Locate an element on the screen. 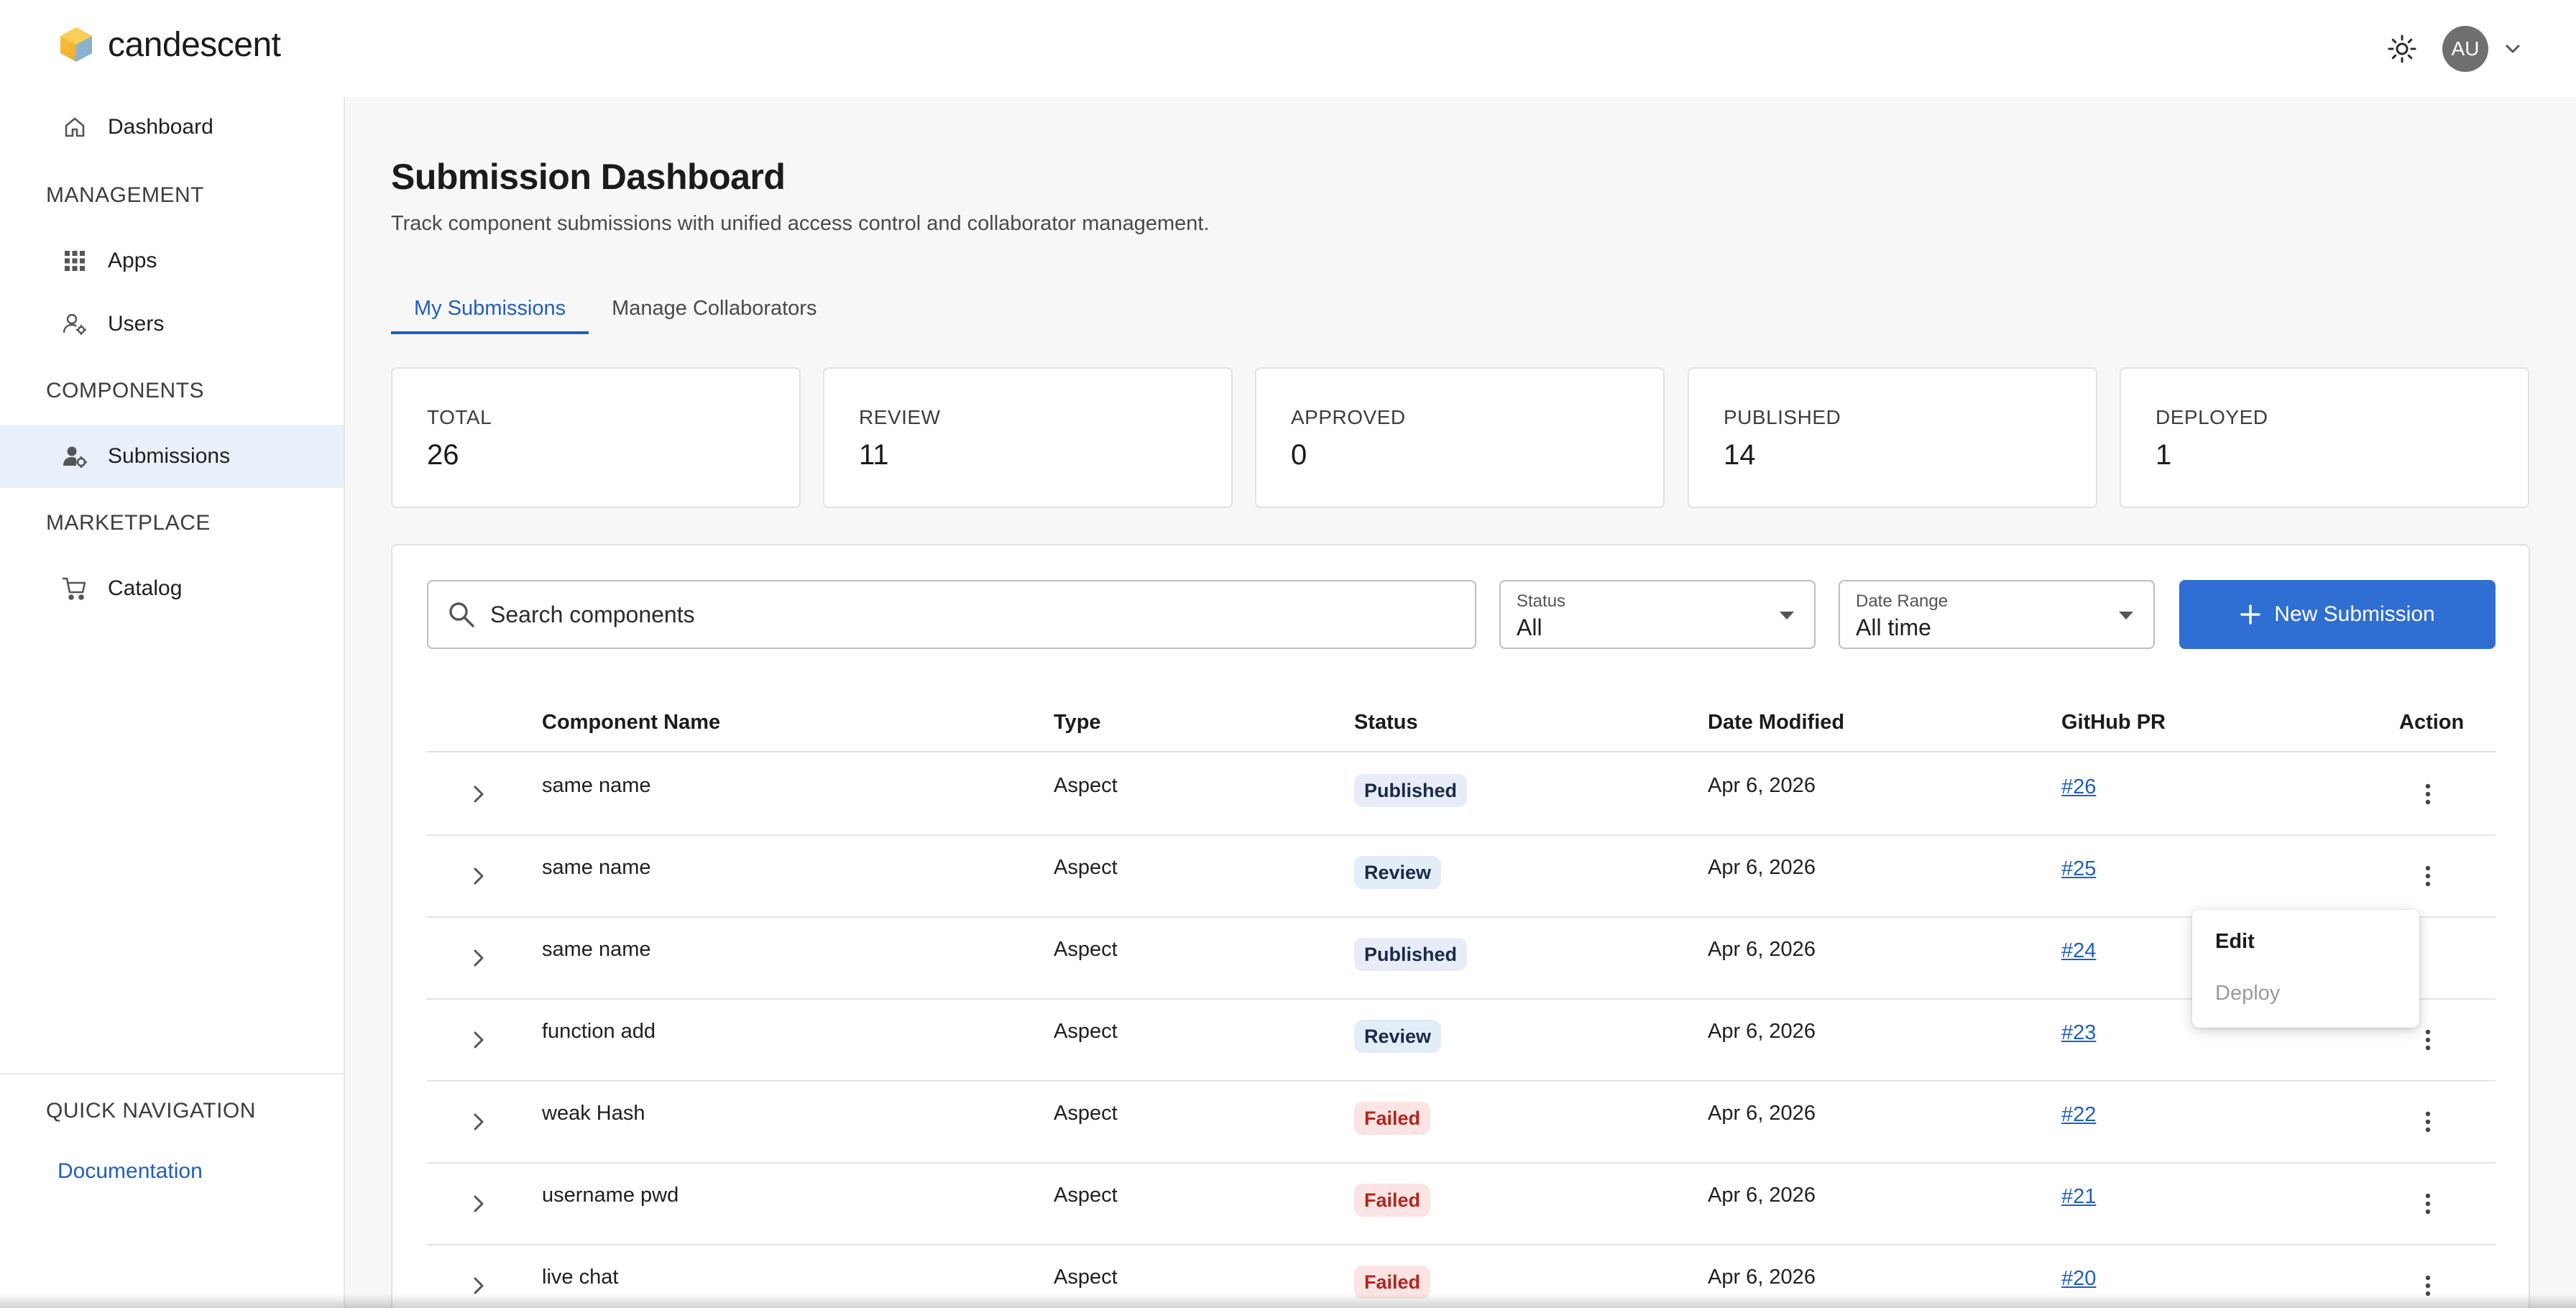 The image size is (2576, 1308). section-title-quick-navigation: QUICK NAVIGATION is located at coordinates (151, 1111).